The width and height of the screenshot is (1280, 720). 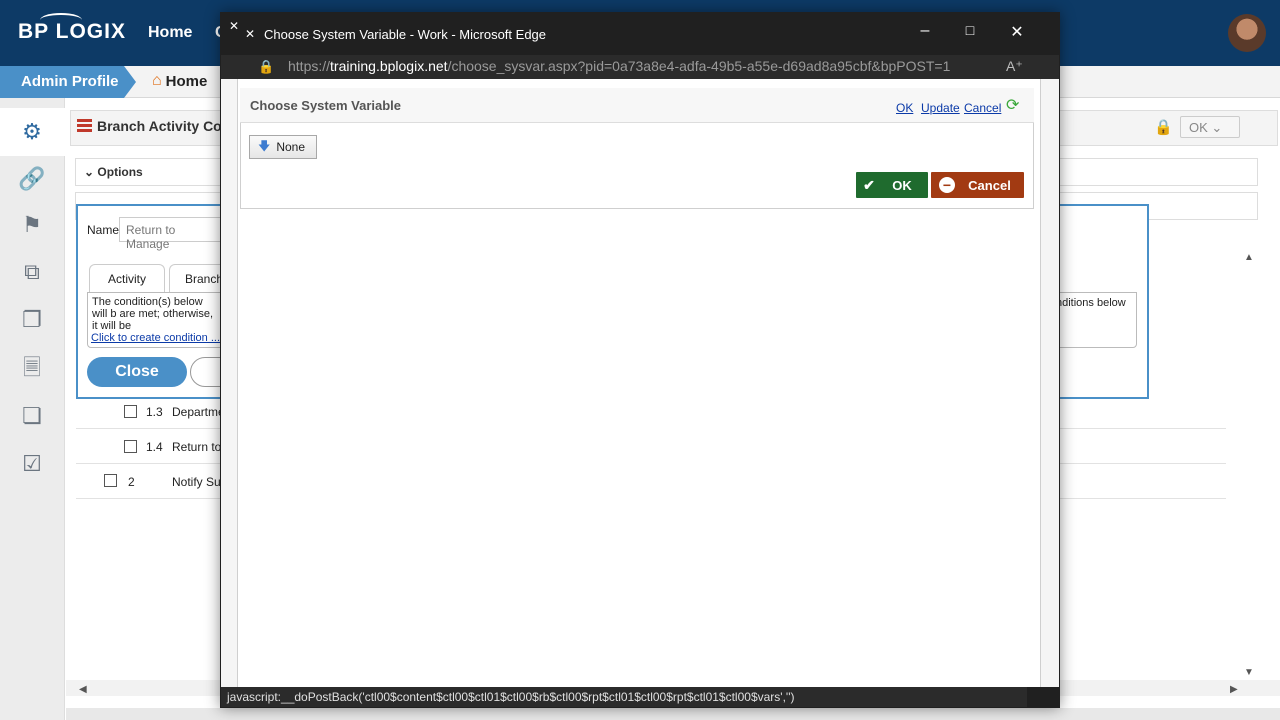 I want to click on name-input: Return to Manage, so click(x=174, y=234).